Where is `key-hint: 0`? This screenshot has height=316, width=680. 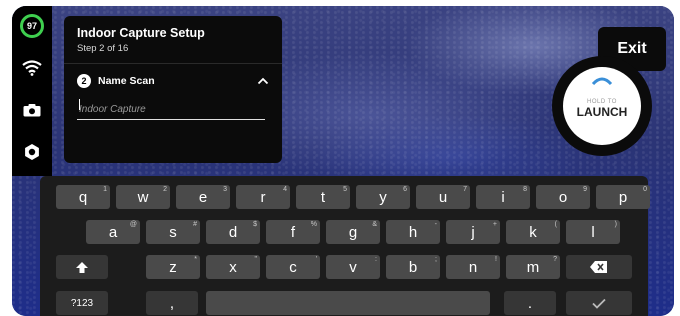
key-hint: 0 is located at coordinates (645, 189).